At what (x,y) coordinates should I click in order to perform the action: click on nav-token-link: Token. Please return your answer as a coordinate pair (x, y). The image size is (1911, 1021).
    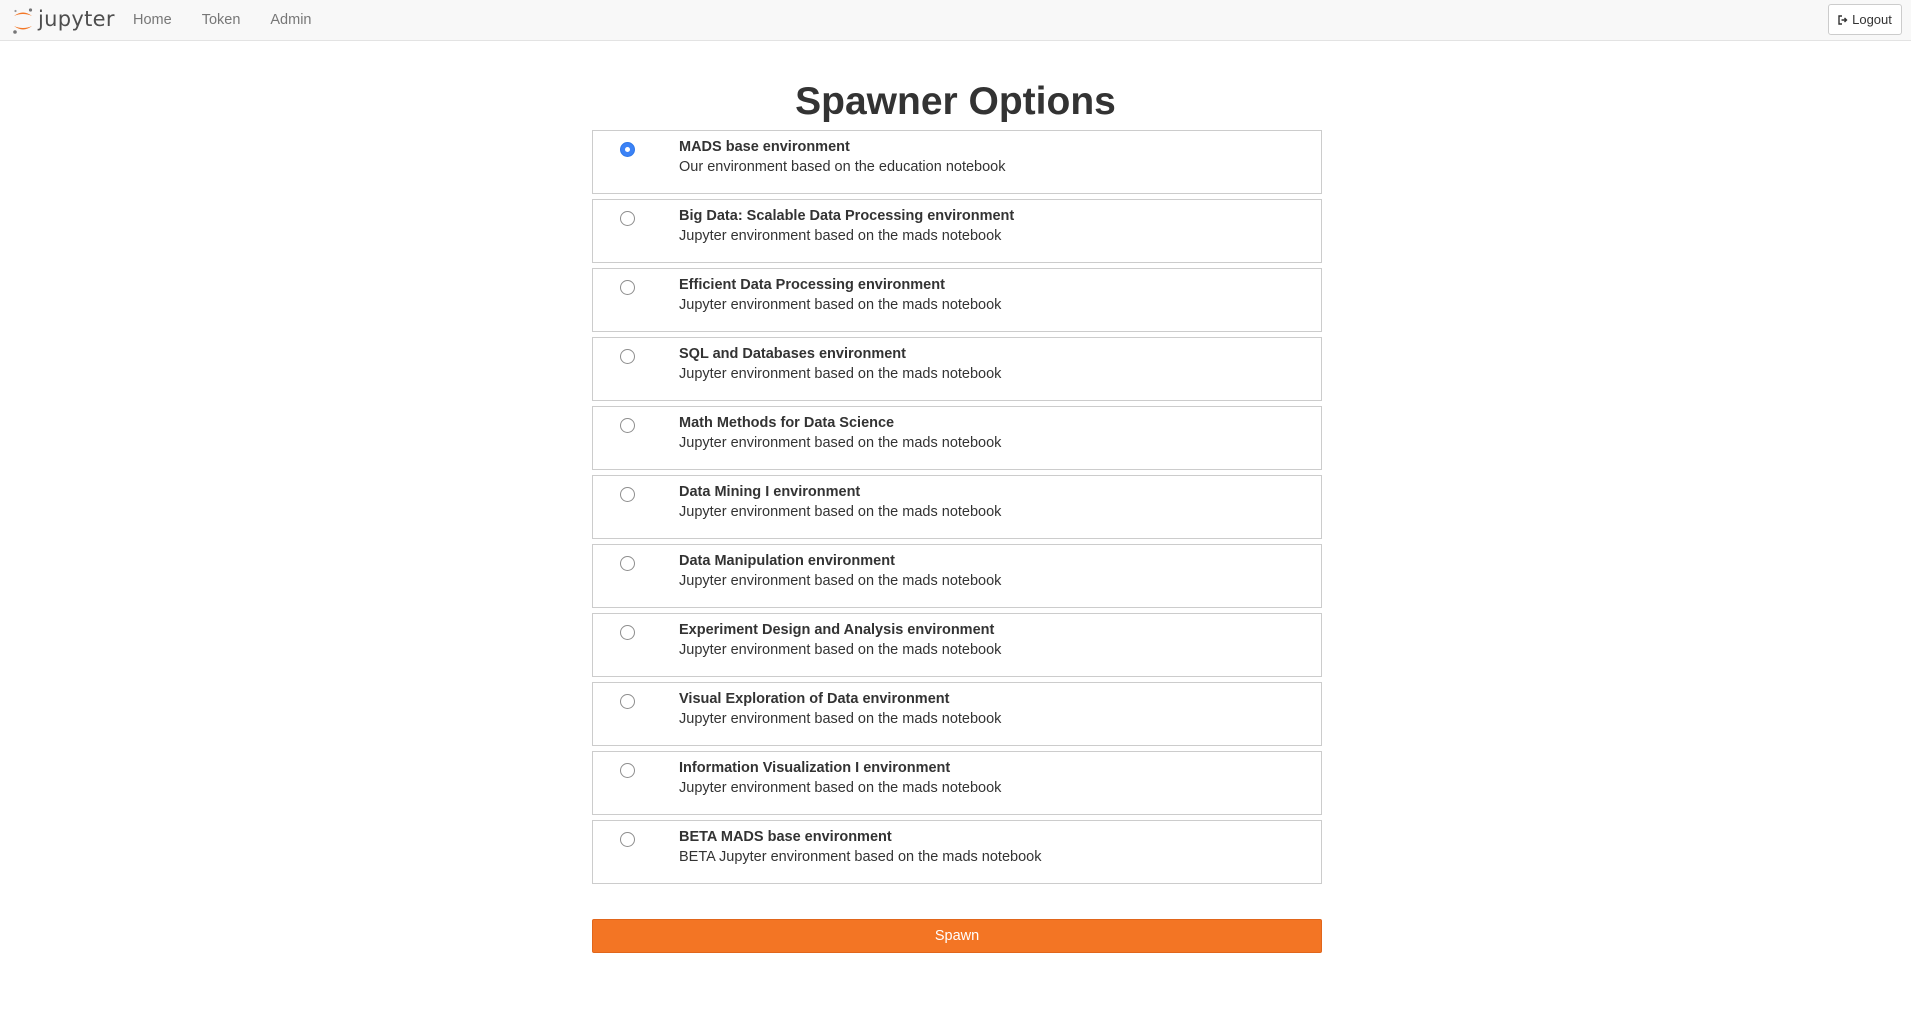
    Looking at the image, I should click on (221, 20).